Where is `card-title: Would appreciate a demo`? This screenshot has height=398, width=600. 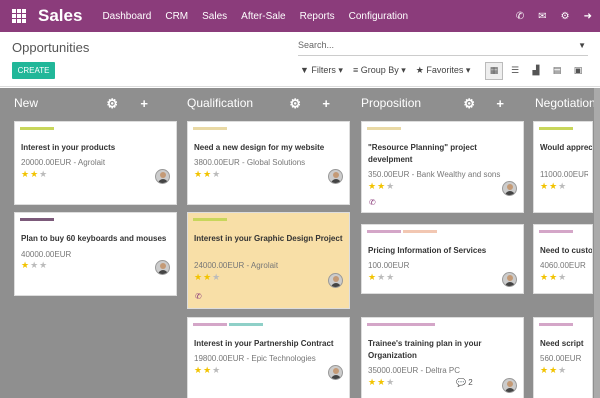
card-title: Would appreciate a demo is located at coordinates (566, 147).